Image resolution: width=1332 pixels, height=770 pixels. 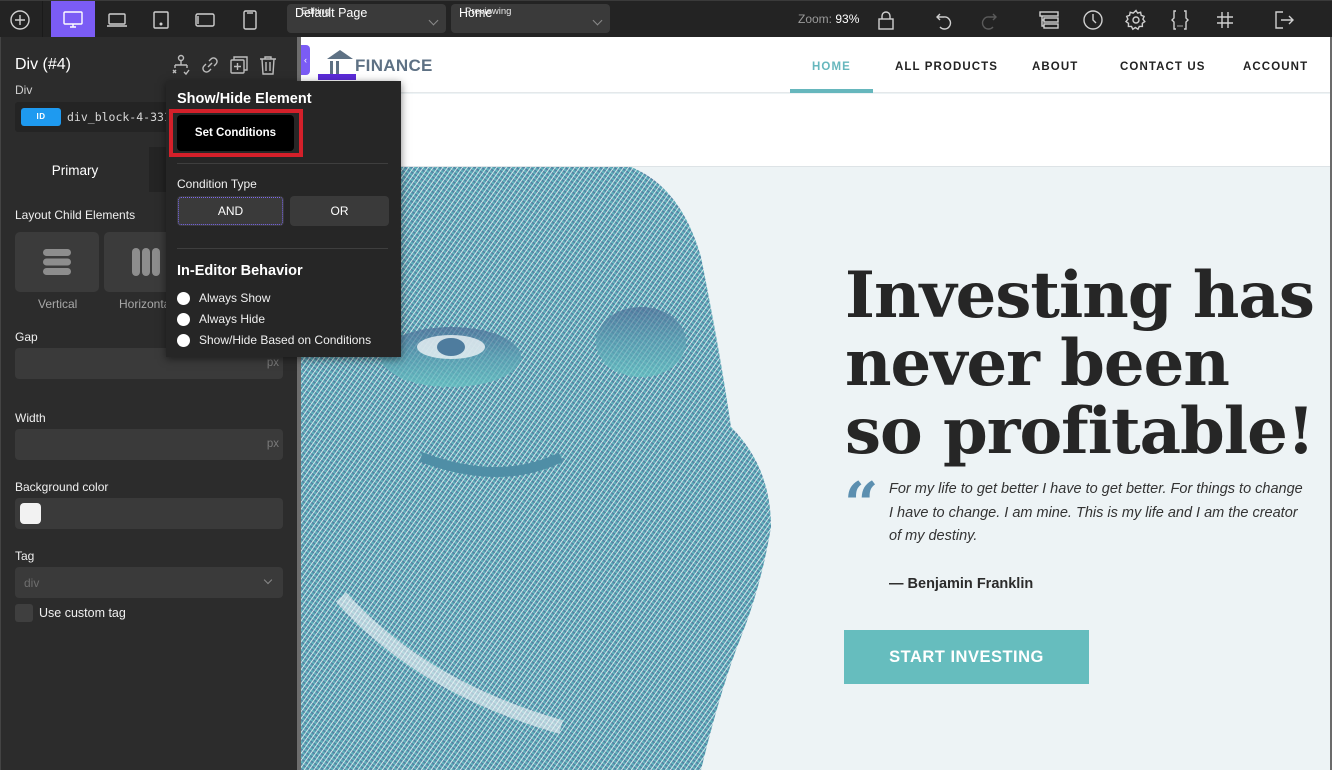 I want to click on lock-icon, so click(x=886, y=20).